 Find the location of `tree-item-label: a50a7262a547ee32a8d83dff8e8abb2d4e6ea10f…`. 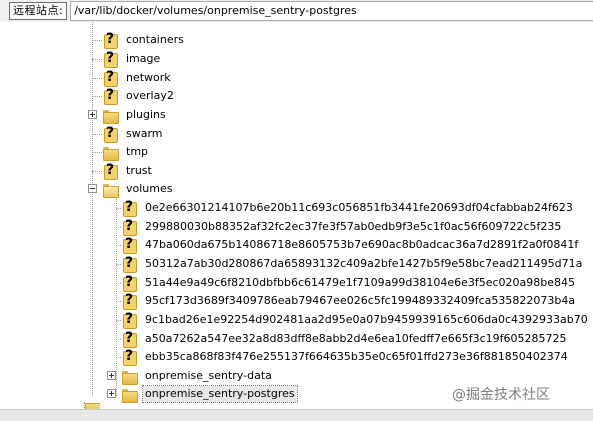

tree-item-label: a50a7262a547ee32a8d83dff8e8abb2d4e6ea10f… is located at coordinates (356, 338).